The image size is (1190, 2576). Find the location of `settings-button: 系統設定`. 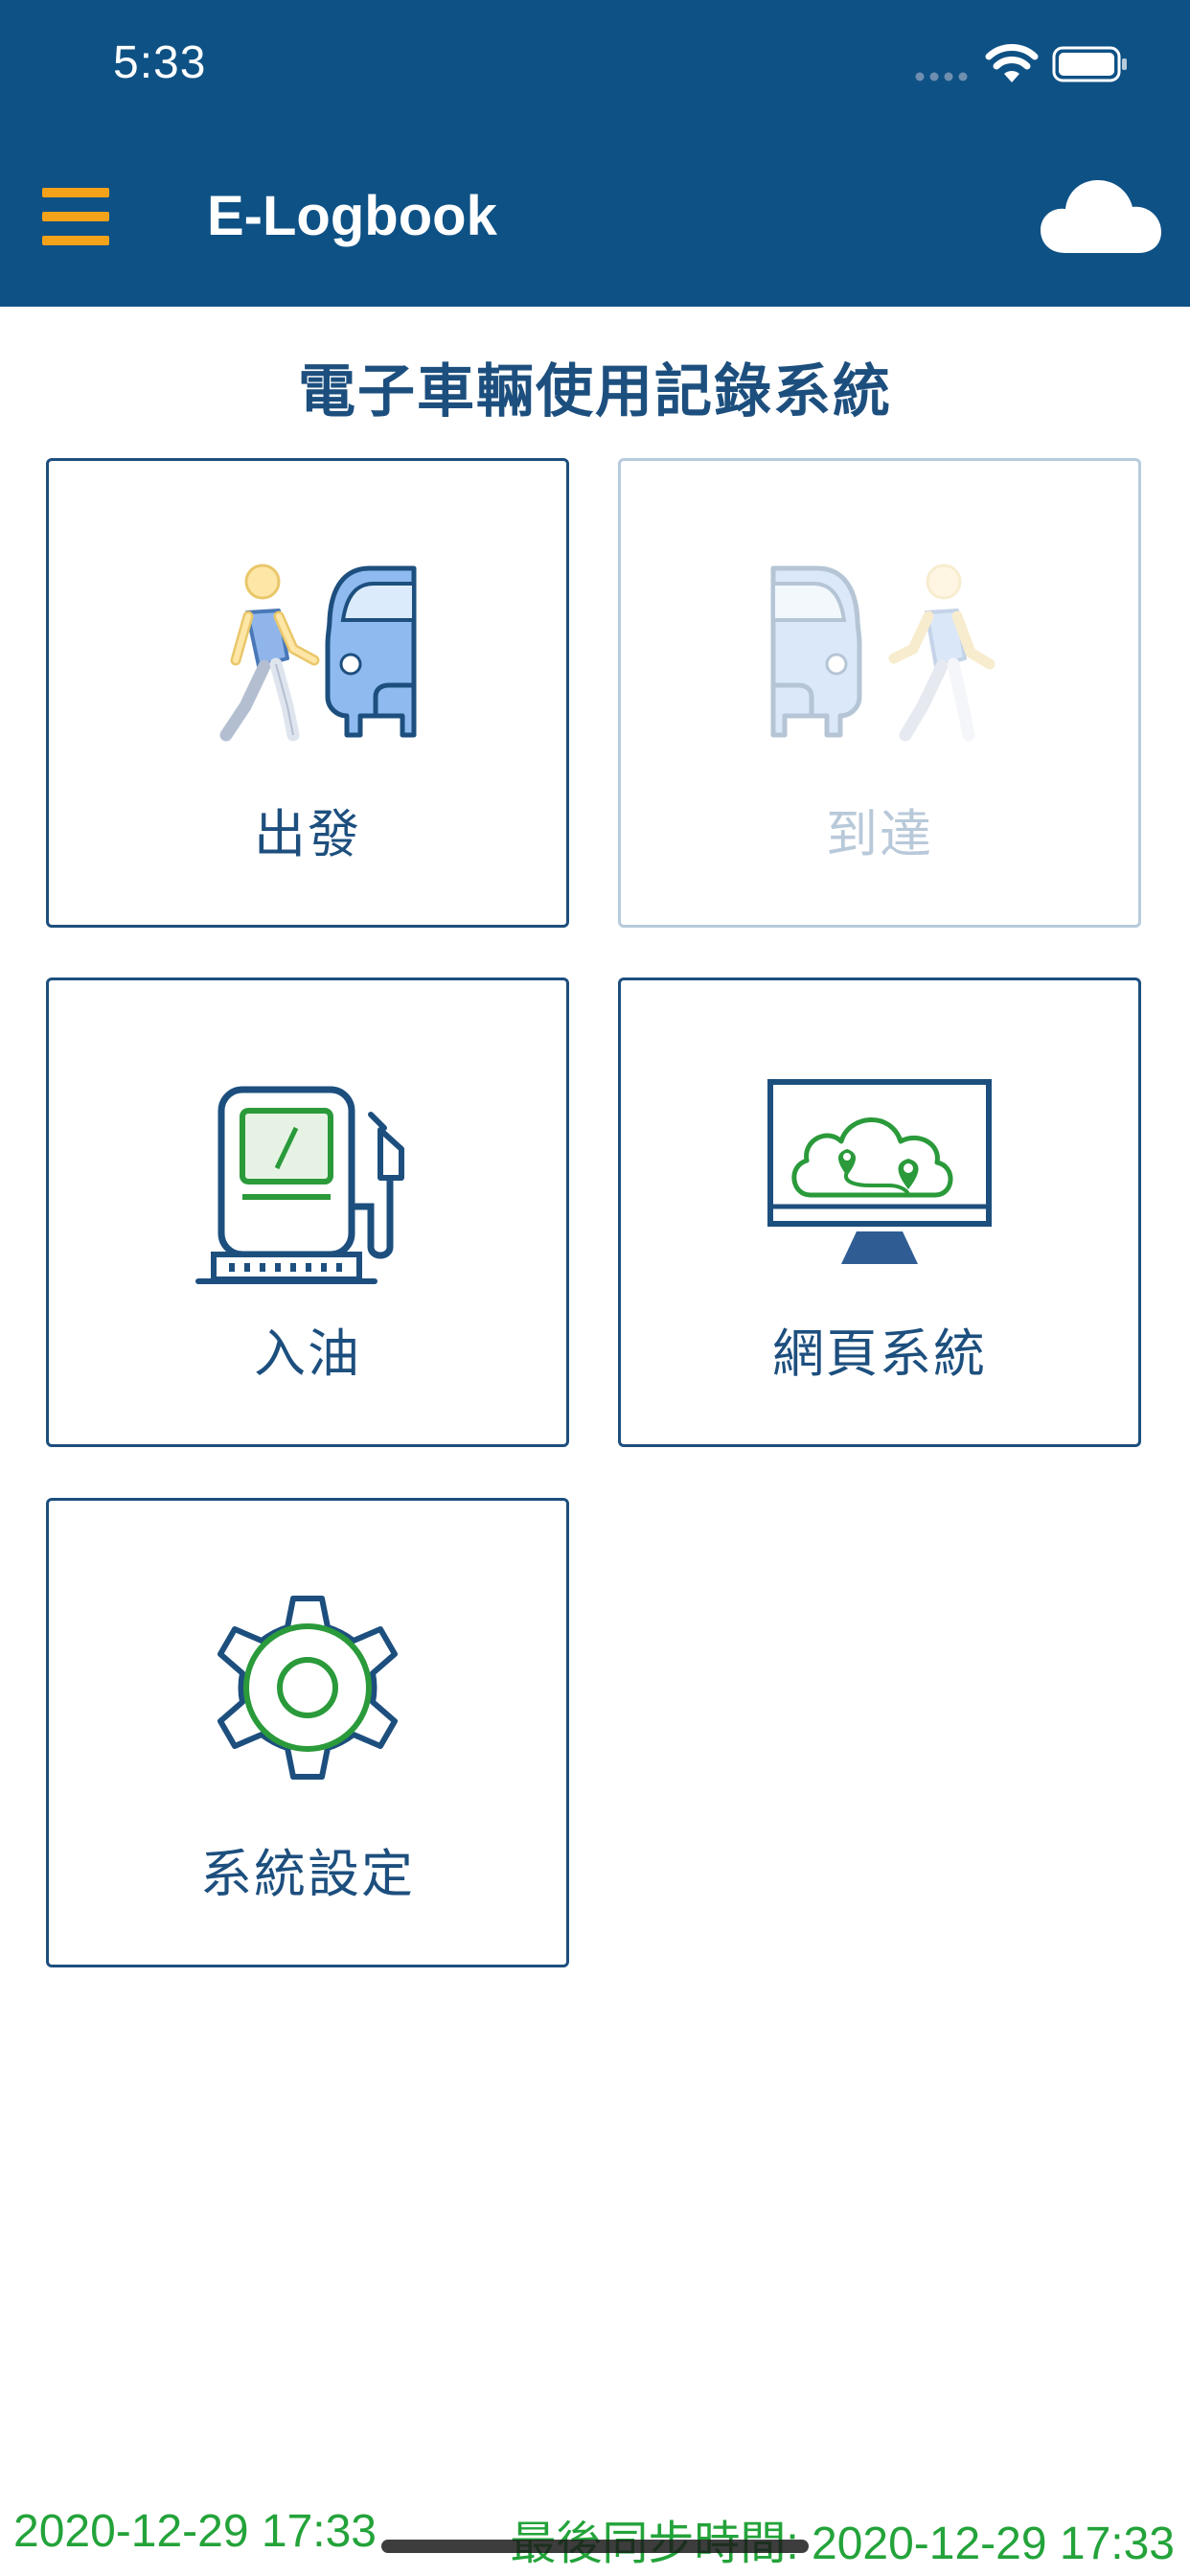

settings-button: 系統設定 is located at coordinates (308, 1732).